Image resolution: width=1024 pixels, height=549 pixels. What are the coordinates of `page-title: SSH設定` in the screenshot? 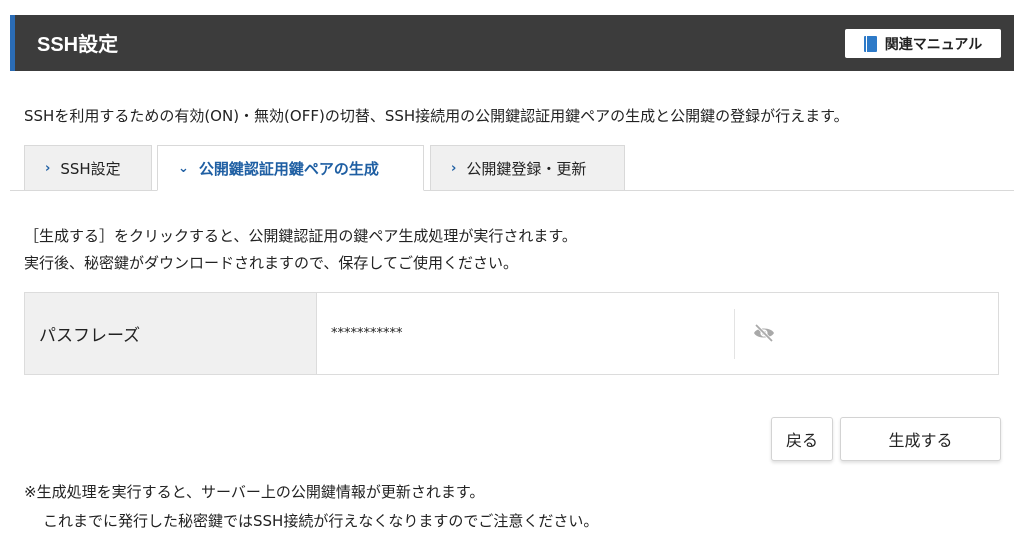 It's located at (78, 45).